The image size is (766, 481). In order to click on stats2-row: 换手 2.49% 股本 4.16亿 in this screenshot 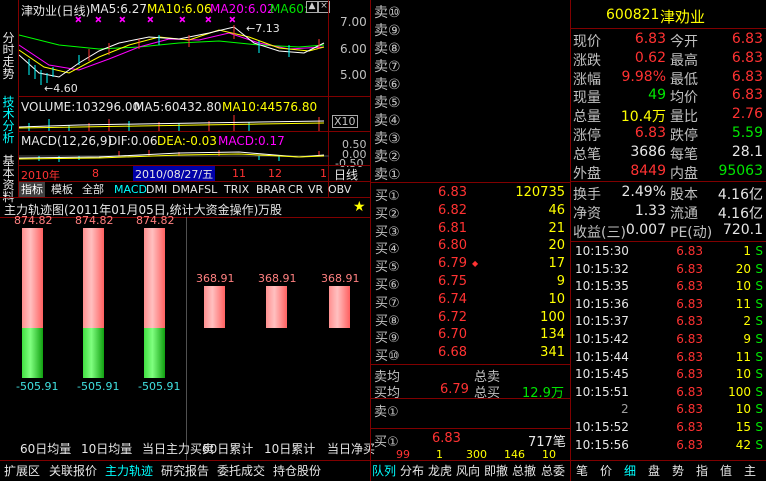, I will do `click(669, 193)`.